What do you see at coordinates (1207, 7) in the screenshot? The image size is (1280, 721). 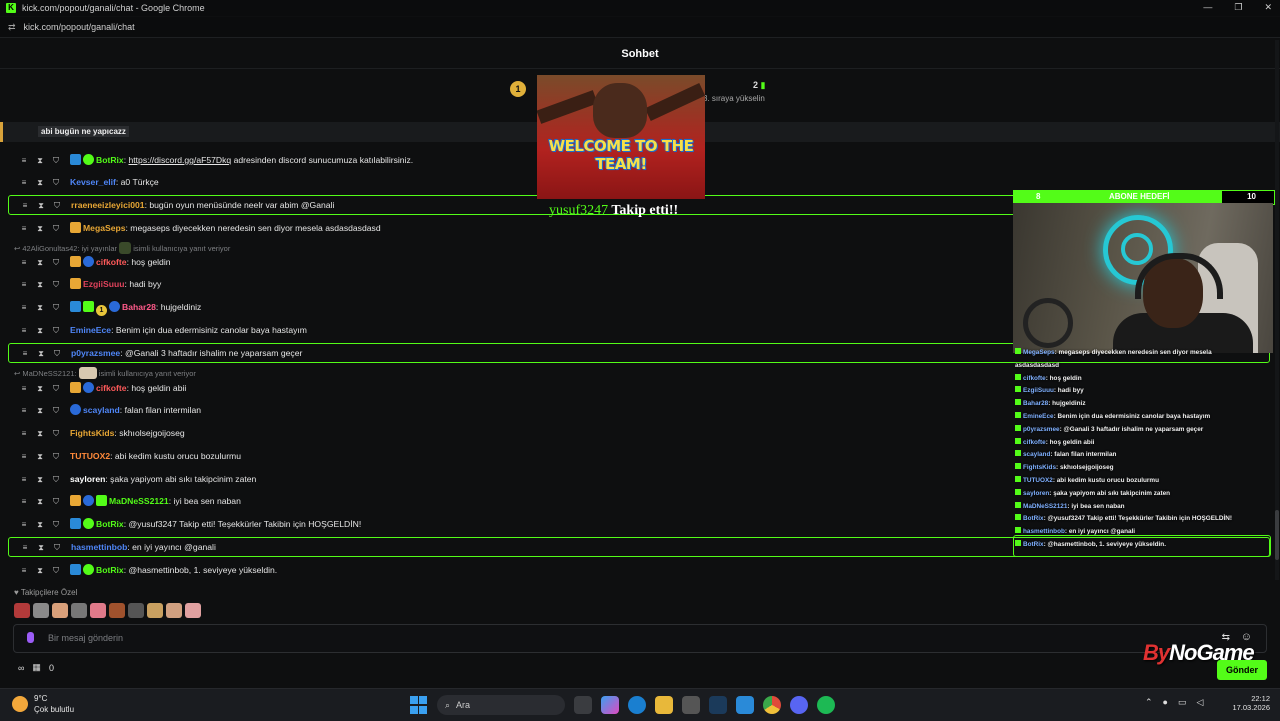 I see `minimize-button: —` at bounding box center [1207, 7].